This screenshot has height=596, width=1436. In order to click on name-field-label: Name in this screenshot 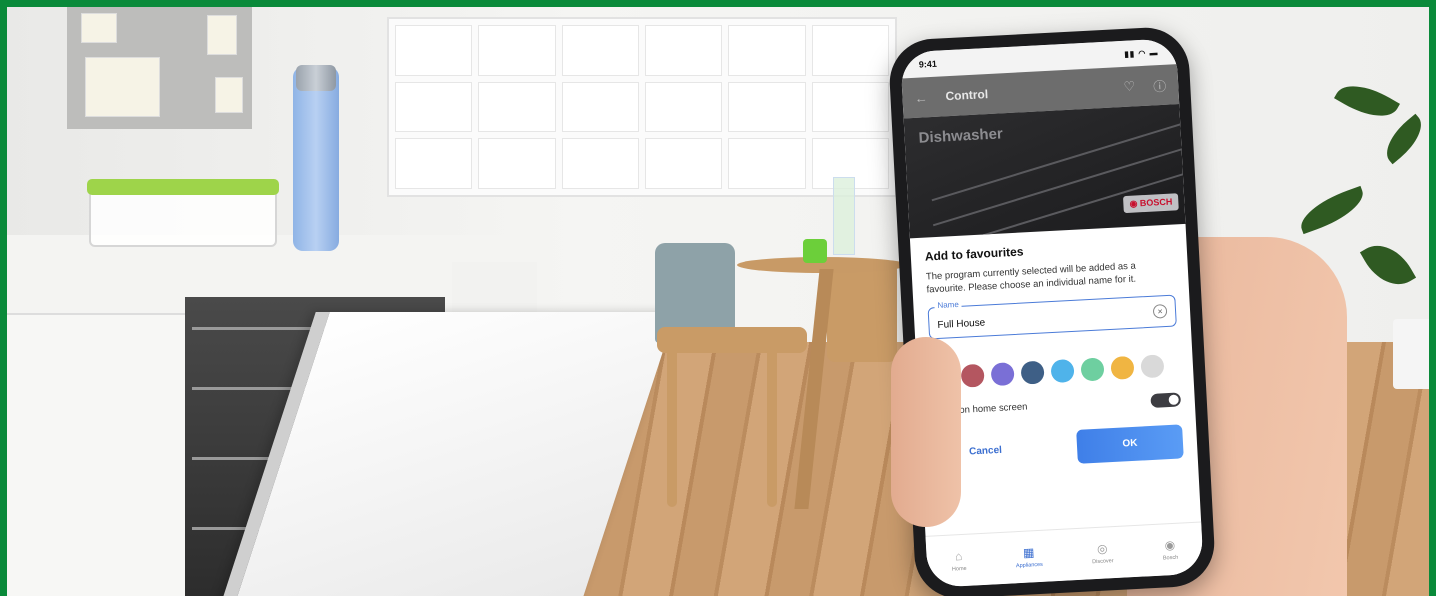, I will do `click(948, 304)`.